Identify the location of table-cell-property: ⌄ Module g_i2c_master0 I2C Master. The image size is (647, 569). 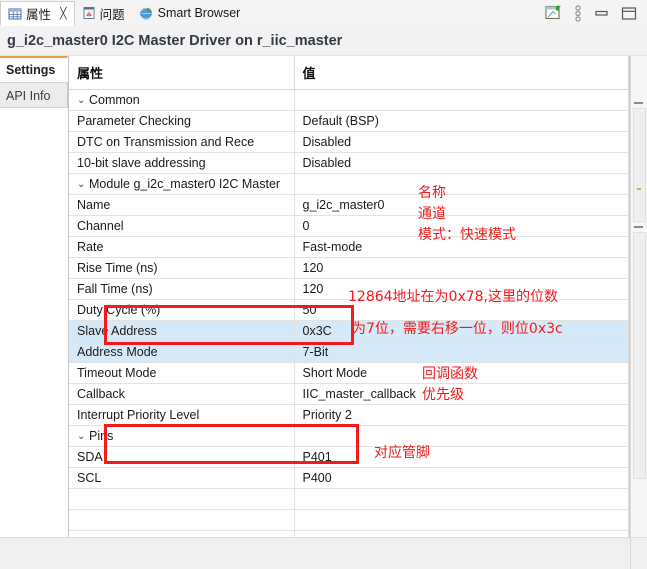
(182, 184).